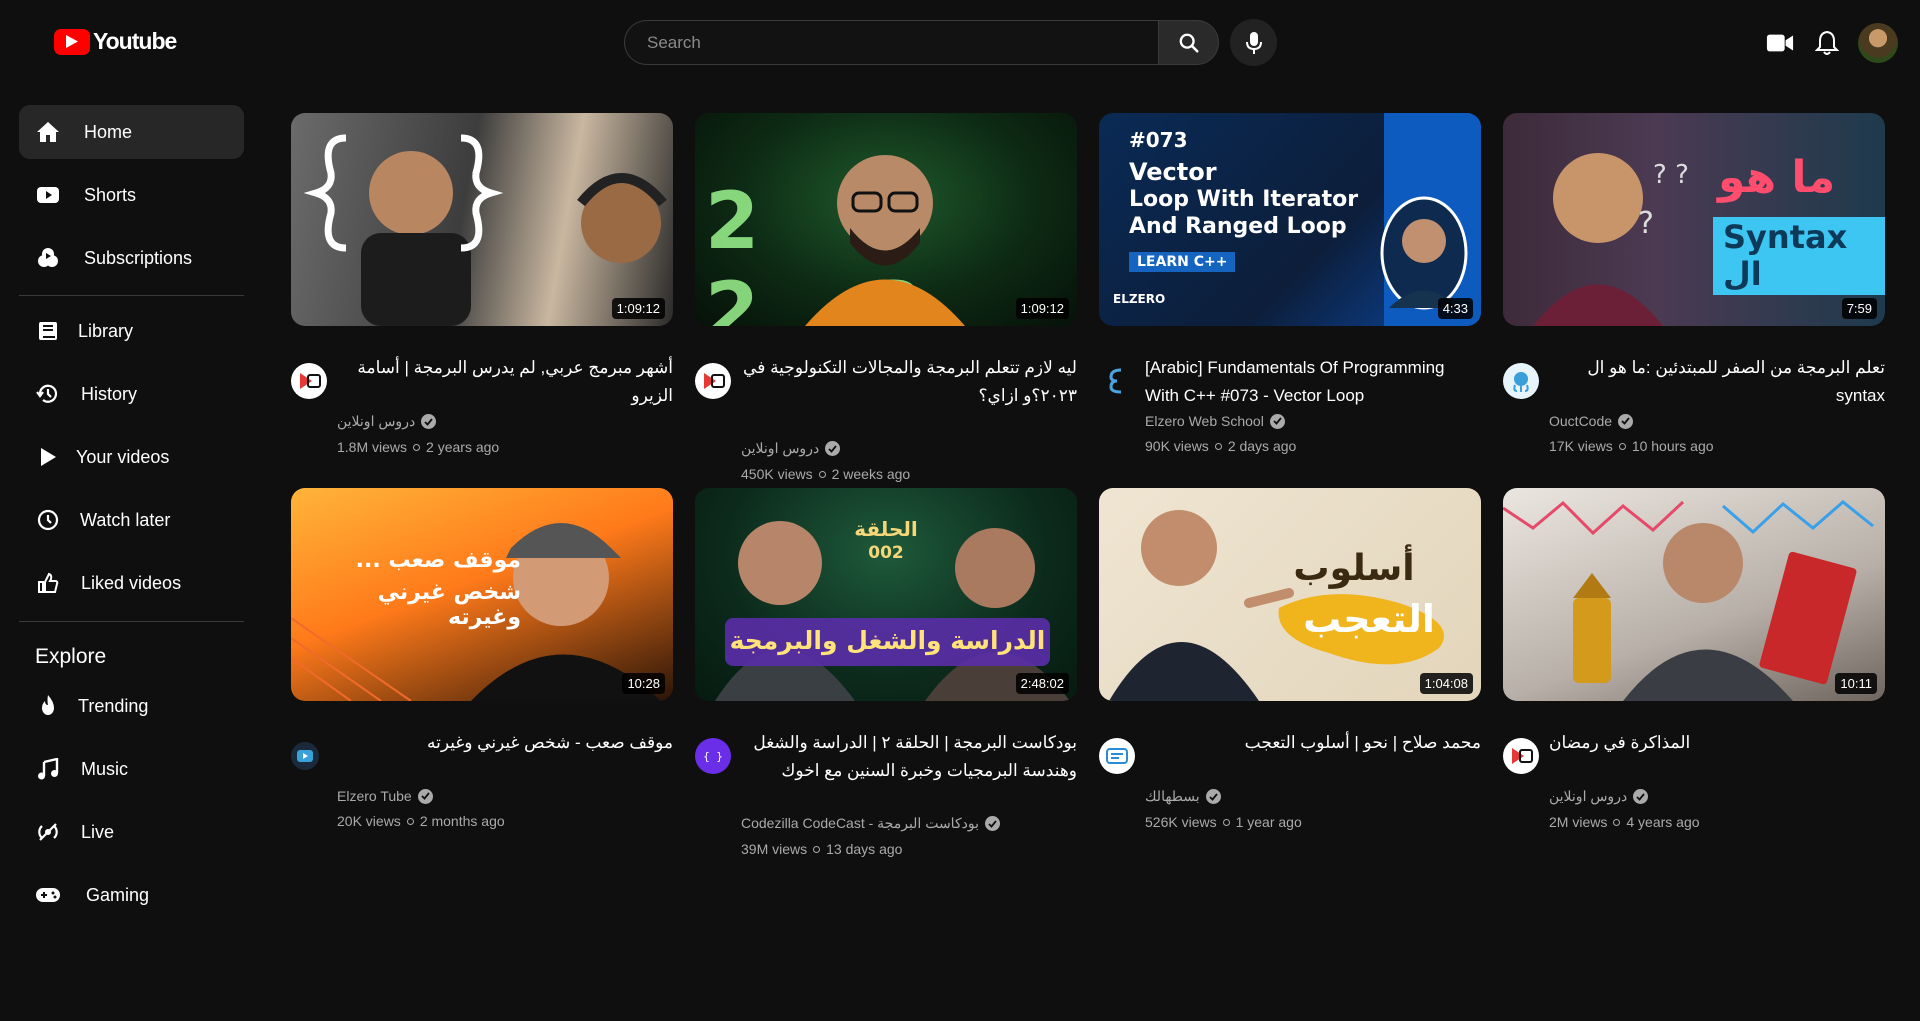  I want to click on view-count: 20K views, so click(369, 821).